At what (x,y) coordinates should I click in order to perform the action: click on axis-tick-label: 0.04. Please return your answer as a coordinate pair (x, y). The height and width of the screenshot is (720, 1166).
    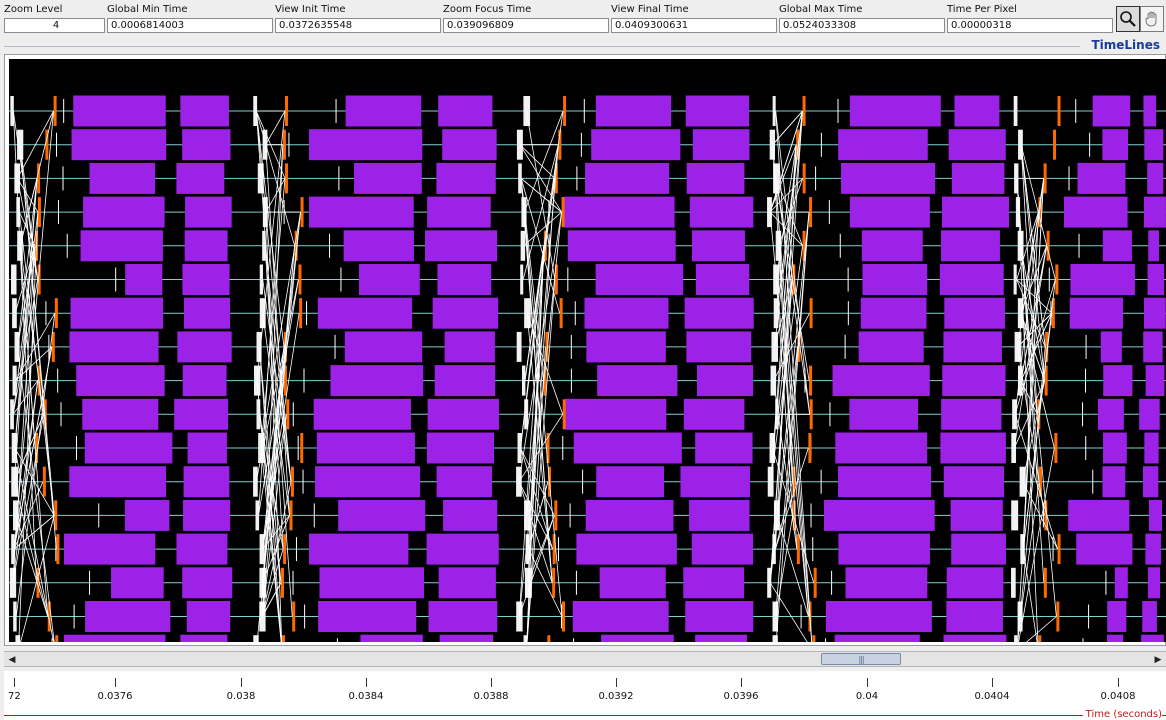
    Looking at the image, I should click on (867, 696).